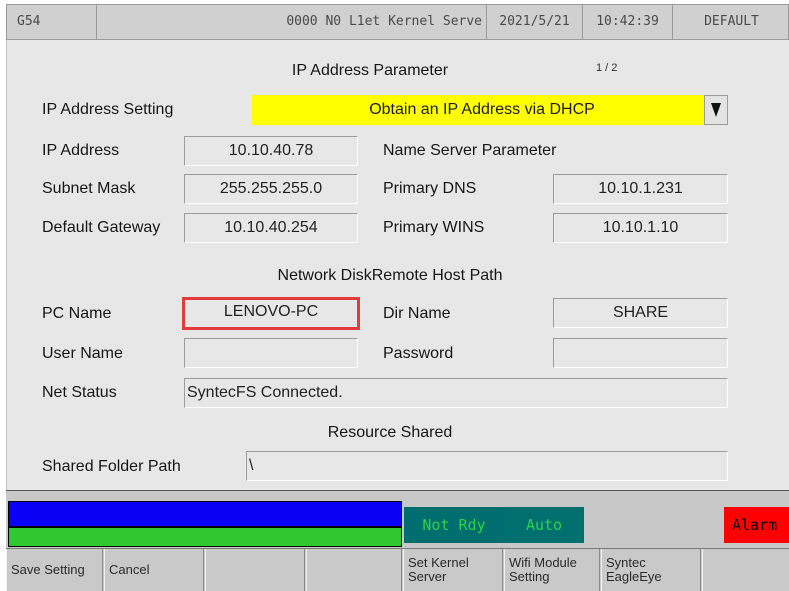 The image size is (789, 591). What do you see at coordinates (52, 22) in the screenshot?
I see `coordinate-system: G54` at bounding box center [52, 22].